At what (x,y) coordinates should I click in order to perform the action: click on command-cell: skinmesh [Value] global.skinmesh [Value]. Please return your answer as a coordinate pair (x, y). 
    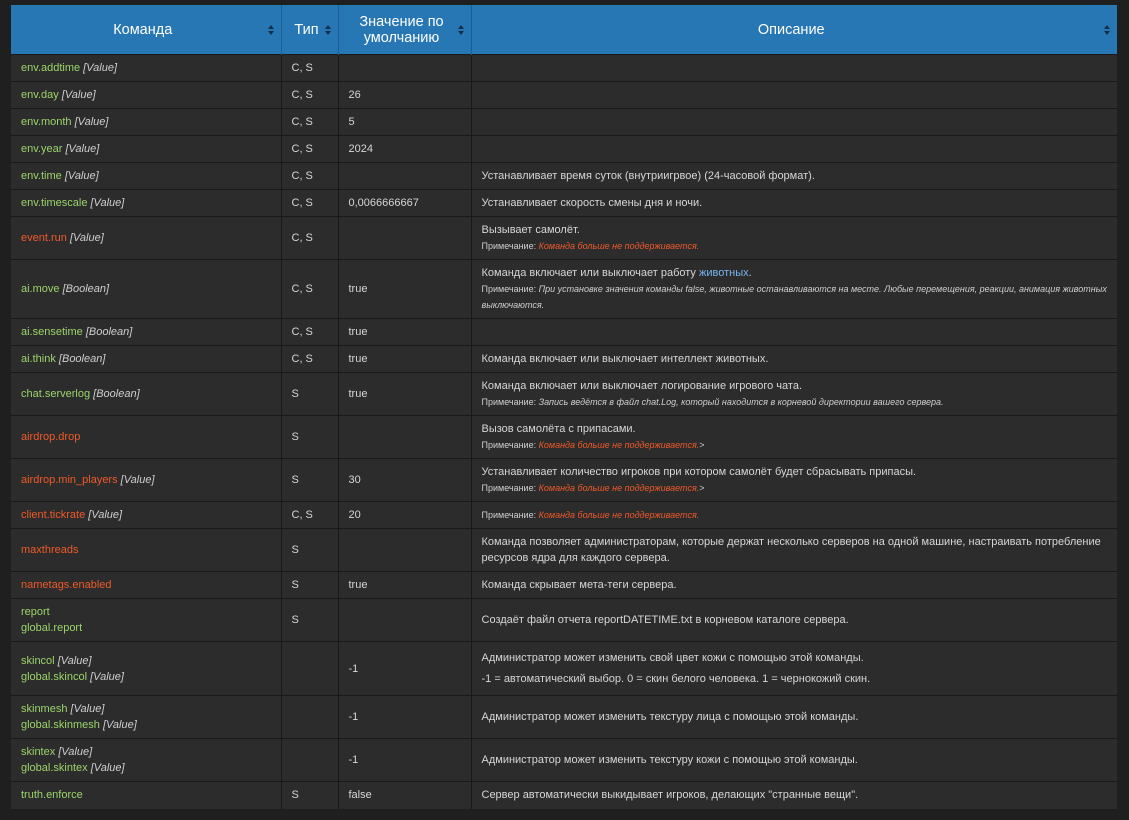
    Looking at the image, I should click on (146, 717).